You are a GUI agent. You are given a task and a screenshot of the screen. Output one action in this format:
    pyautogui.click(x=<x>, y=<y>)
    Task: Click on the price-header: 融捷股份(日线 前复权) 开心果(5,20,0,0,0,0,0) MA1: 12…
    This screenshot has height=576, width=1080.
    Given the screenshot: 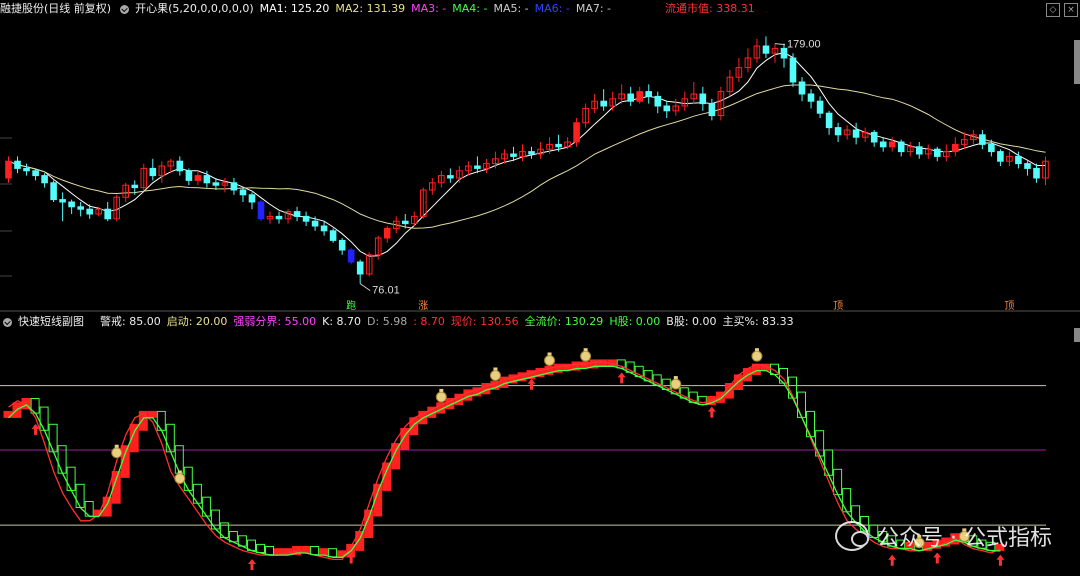 What is the action you would take?
    pyautogui.click(x=380, y=9)
    